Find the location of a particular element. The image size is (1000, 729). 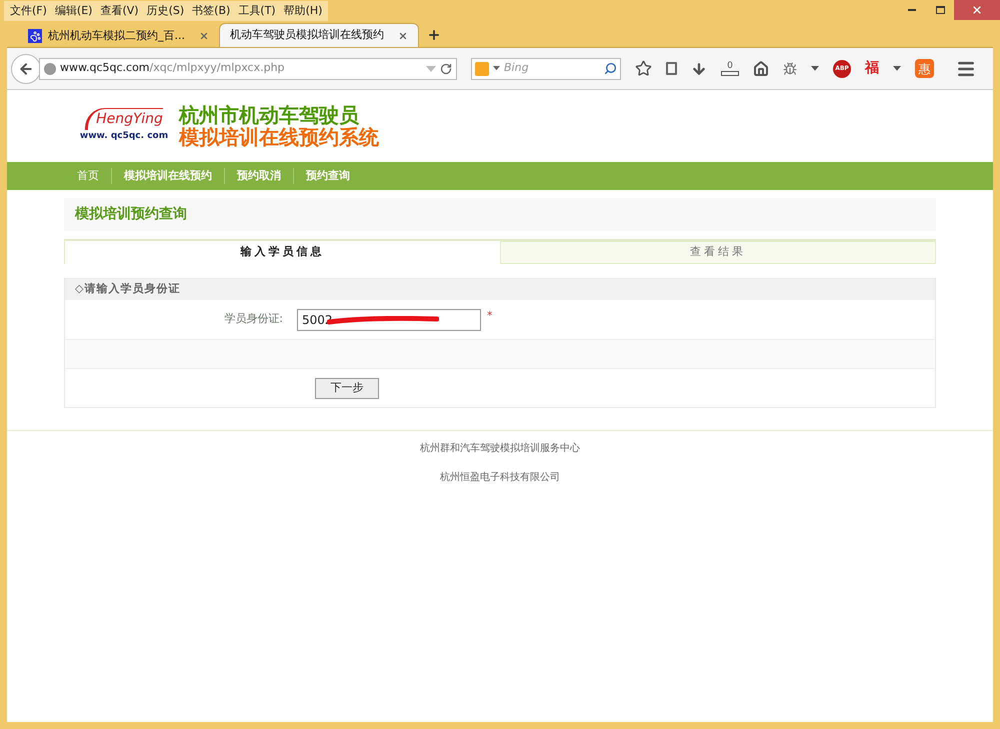

page-title: 模拟培训预约查询 is located at coordinates (131, 214).